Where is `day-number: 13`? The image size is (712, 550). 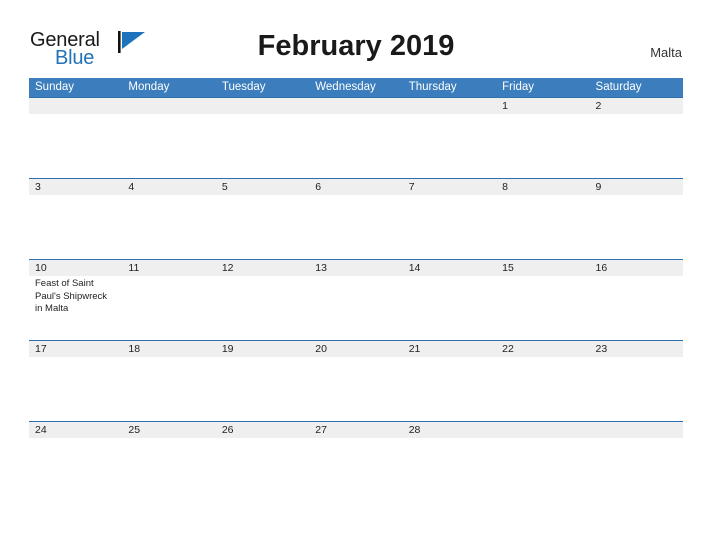
day-number: 13 is located at coordinates (355, 268).